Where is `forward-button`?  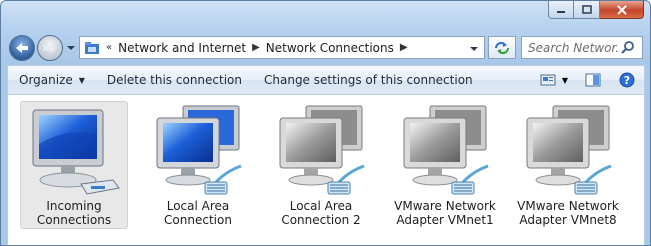 forward-button is located at coordinates (50, 48).